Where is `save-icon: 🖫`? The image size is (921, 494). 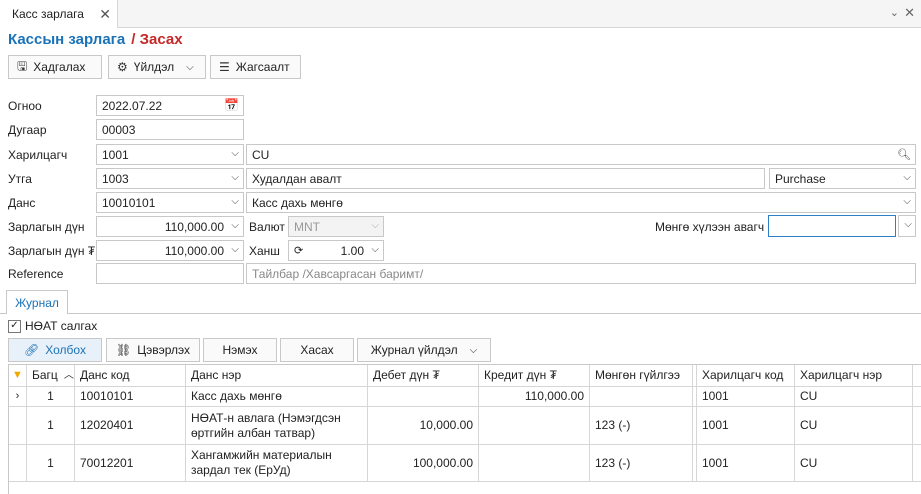 save-icon: 🖫 is located at coordinates (22, 65).